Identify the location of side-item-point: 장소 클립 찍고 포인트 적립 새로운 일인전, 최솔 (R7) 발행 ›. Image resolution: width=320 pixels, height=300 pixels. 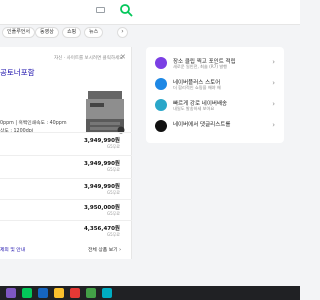
(215, 63).